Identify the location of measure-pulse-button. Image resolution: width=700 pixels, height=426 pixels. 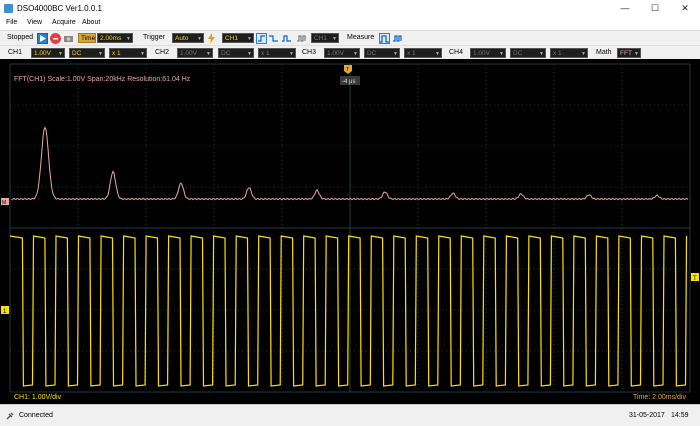
(384, 38).